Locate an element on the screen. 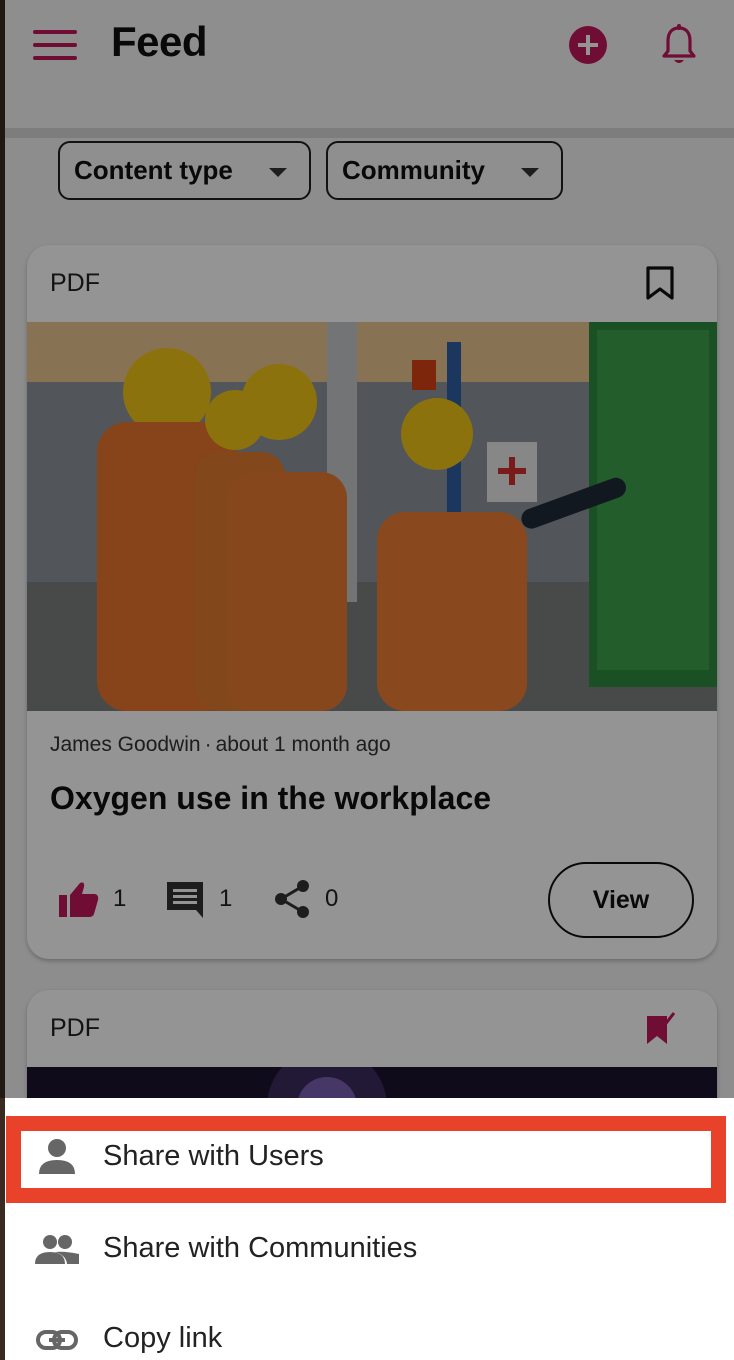 The height and width of the screenshot is (1360, 734). link-icon is located at coordinates (57, 1340).